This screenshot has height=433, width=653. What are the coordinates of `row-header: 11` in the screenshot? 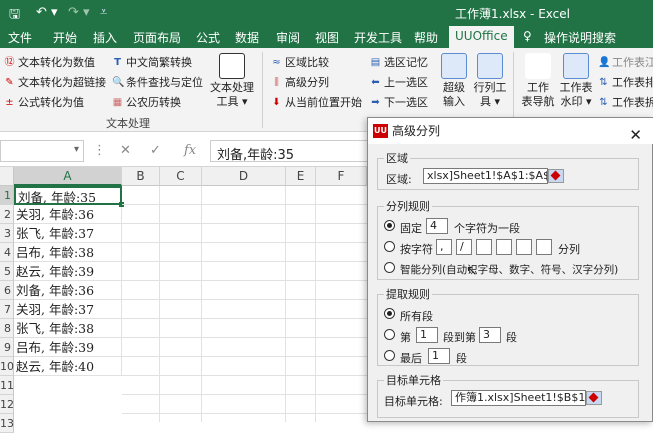 It's located at (7, 385).